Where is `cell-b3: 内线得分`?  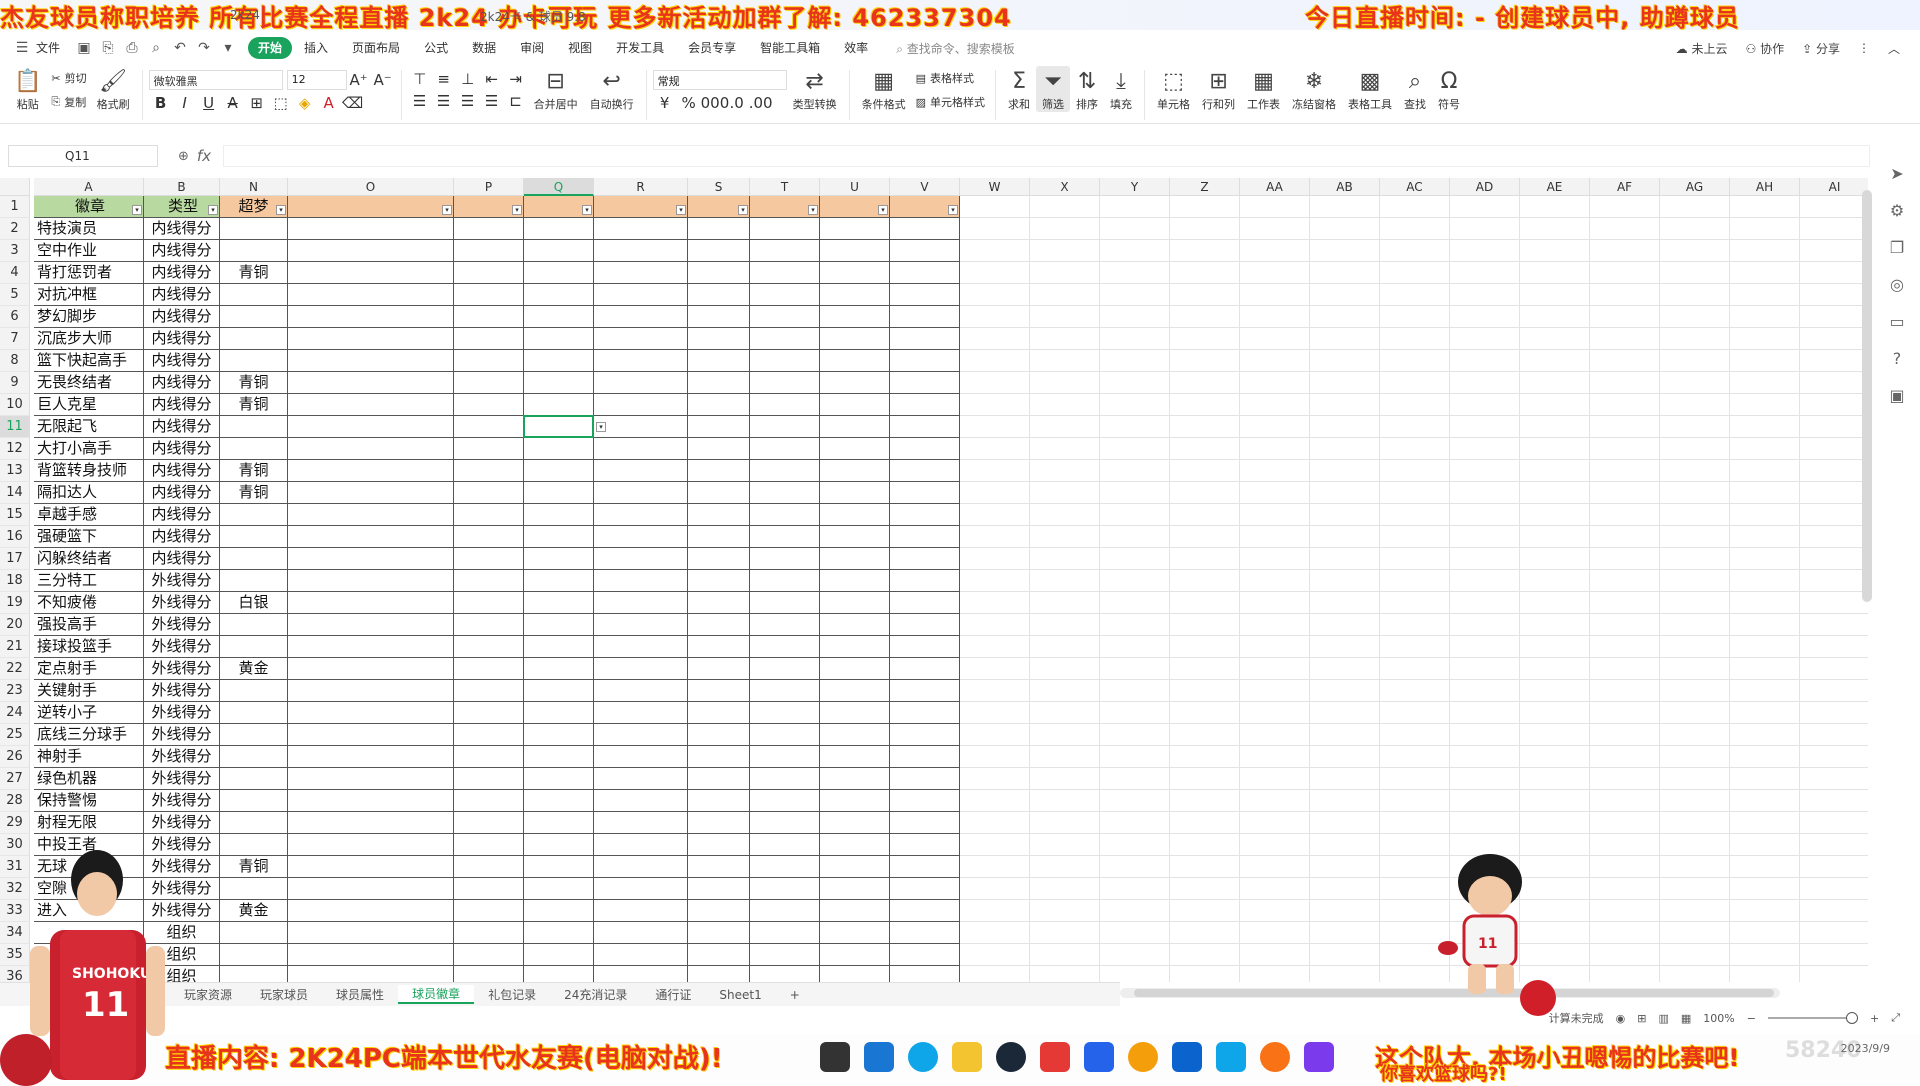 cell-b3: 内线得分 is located at coordinates (182, 251).